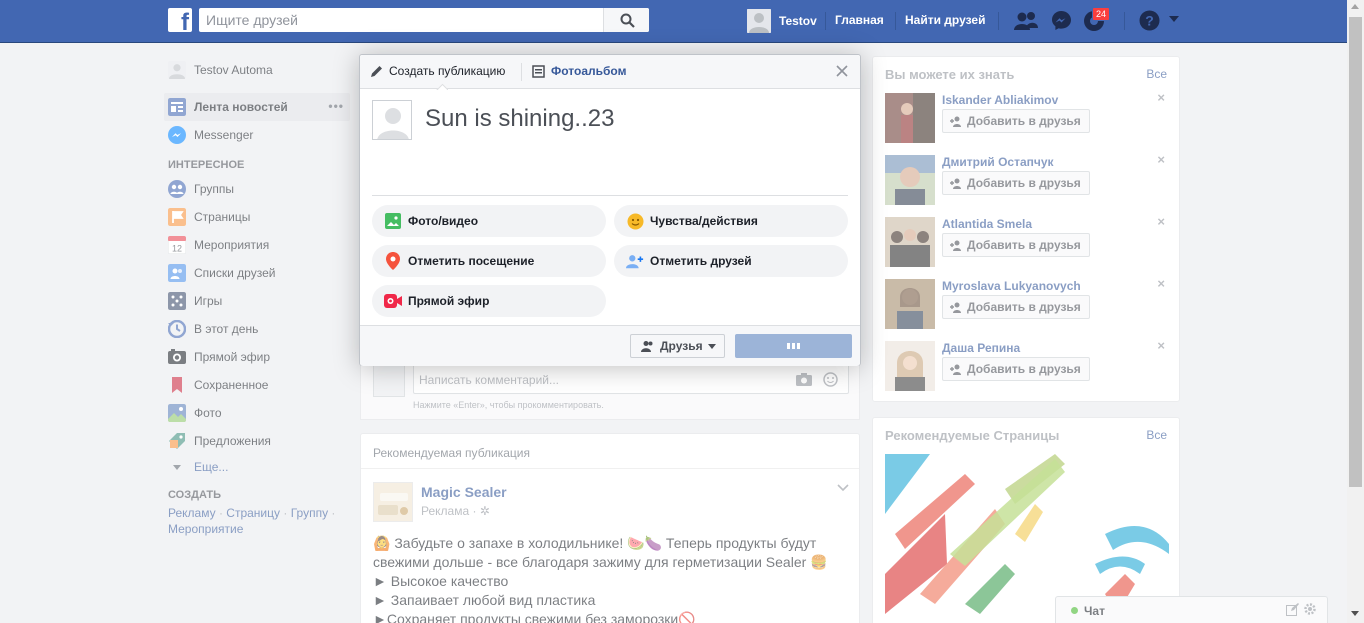 The image size is (1364, 623). I want to click on tab-create-post: Создать публикацию, so click(437, 71).